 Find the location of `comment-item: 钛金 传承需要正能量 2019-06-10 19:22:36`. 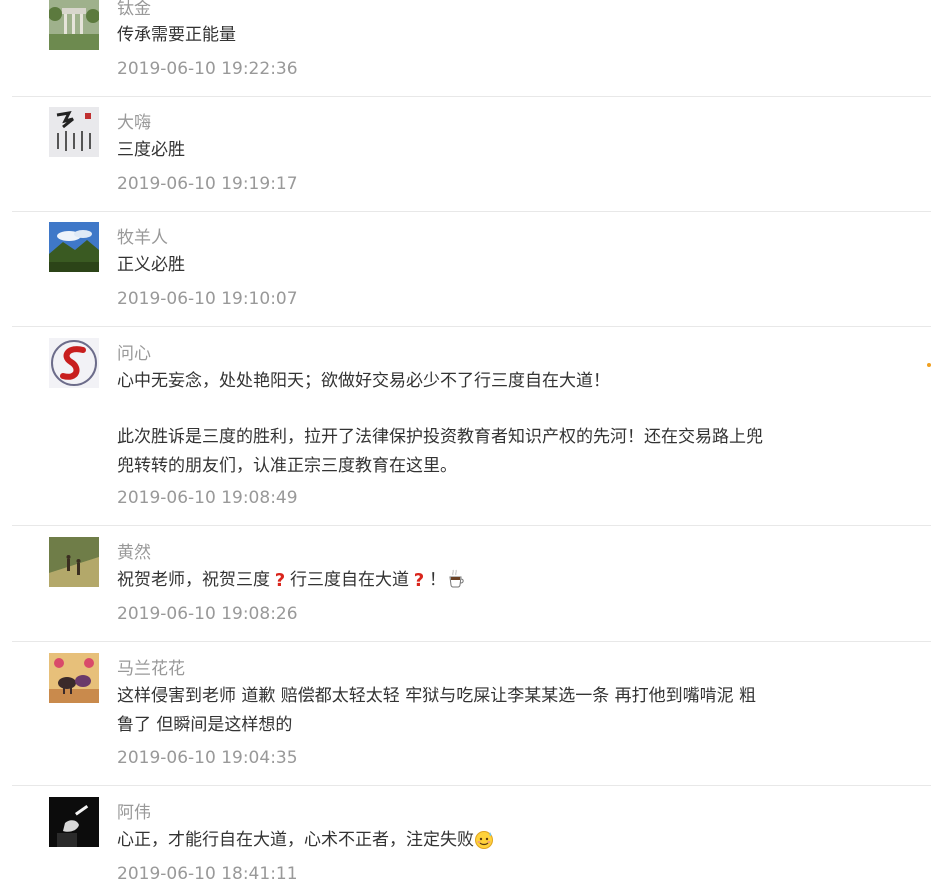

comment-item: 钛金 传承需要正能量 2019-06-10 19:22:36 is located at coordinates (471, 48).